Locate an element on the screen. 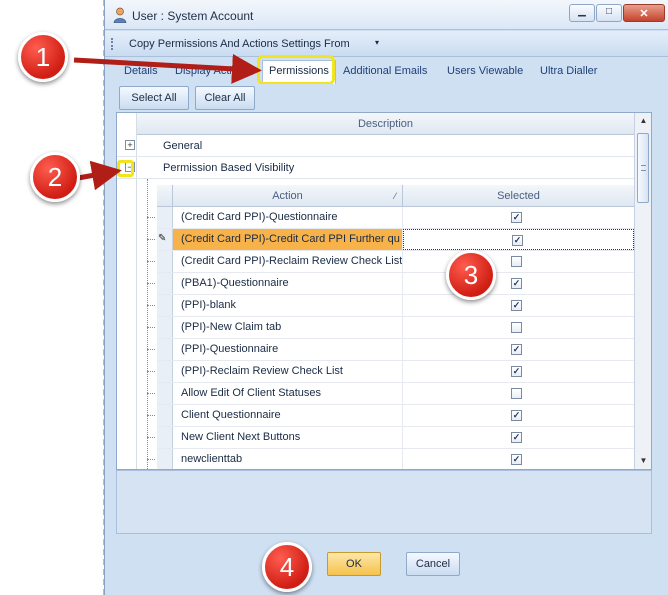 This screenshot has width=668, height=595. bottom-panel is located at coordinates (384, 502).